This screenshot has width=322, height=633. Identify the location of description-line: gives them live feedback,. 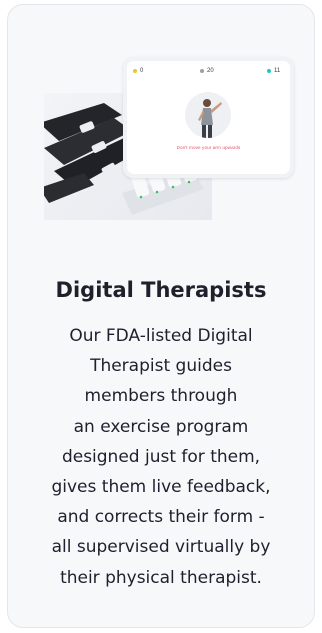
(161, 487).